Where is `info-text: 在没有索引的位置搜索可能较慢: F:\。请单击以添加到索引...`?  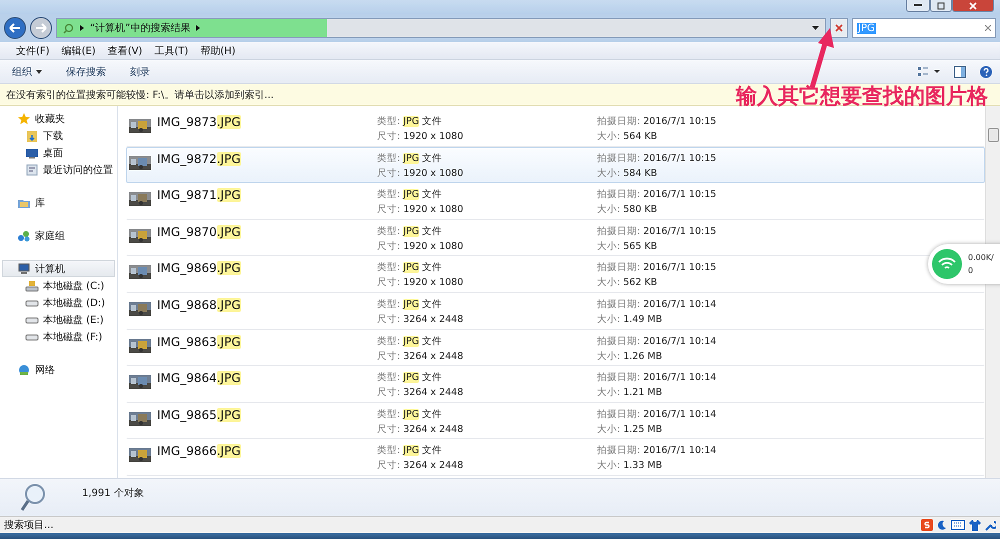
info-text: 在没有索引的位置搜索可能较慢: F:\。请单击以添加到索引... is located at coordinates (140, 95).